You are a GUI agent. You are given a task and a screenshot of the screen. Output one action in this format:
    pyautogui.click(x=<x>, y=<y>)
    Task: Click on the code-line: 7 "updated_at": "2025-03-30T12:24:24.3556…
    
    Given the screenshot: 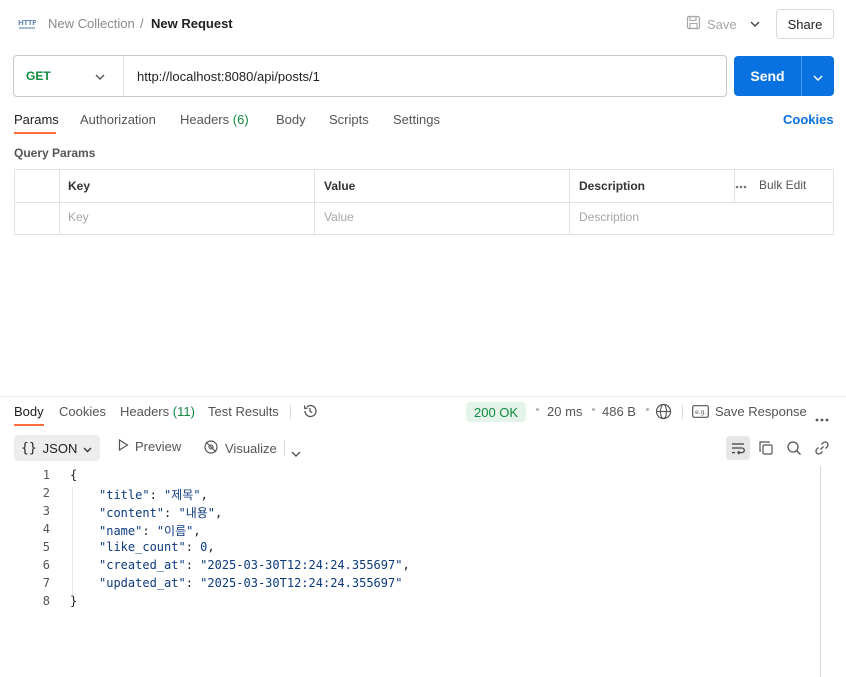 What is the action you would take?
    pyautogui.click(x=400, y=585)
    